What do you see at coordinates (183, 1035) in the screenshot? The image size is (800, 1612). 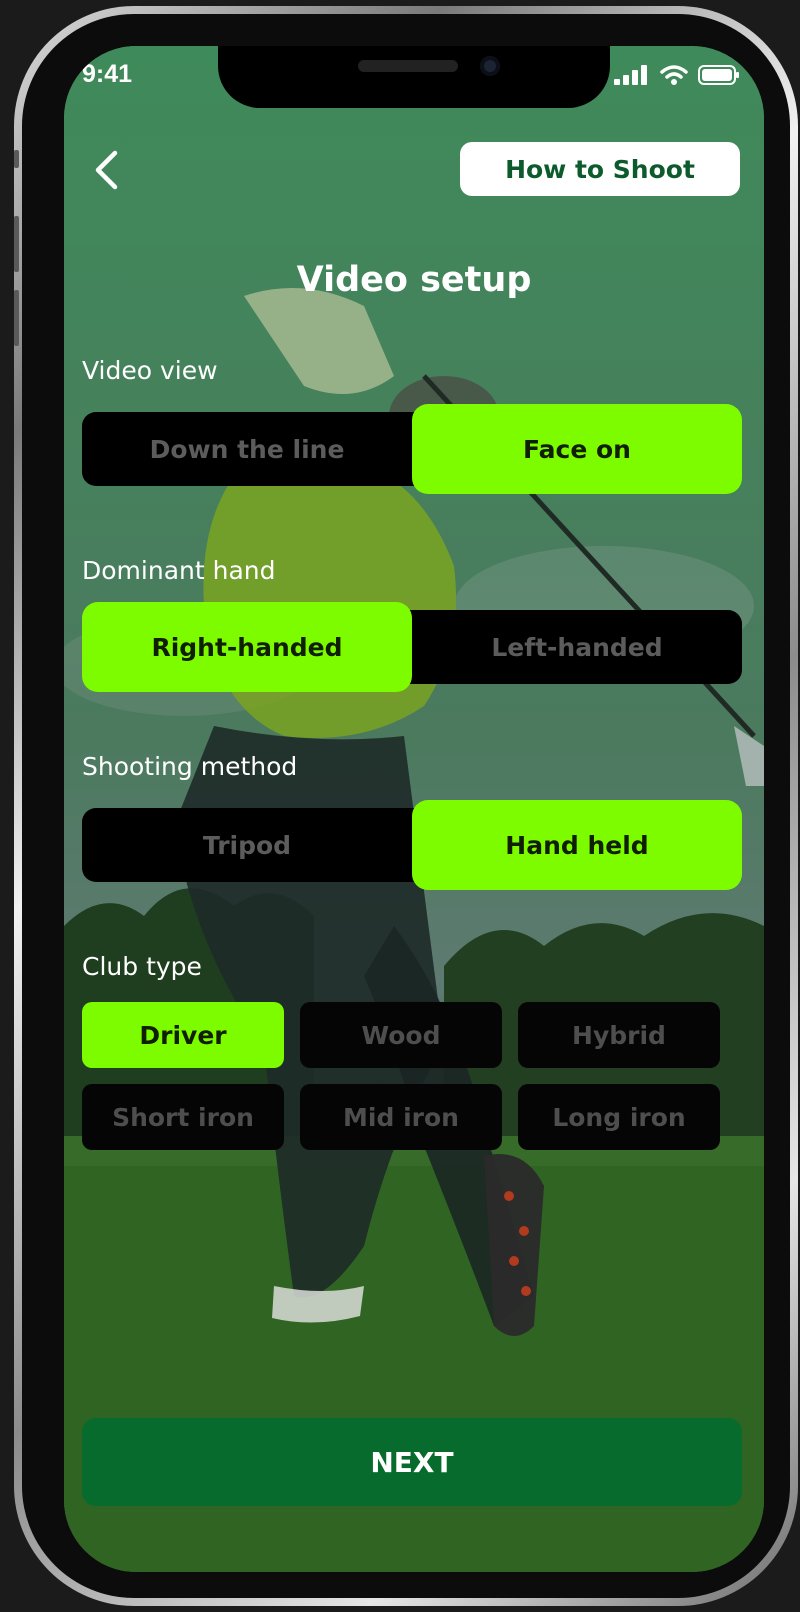 I see `club-option-driver: Driver` at bounding box center [183, 1035].